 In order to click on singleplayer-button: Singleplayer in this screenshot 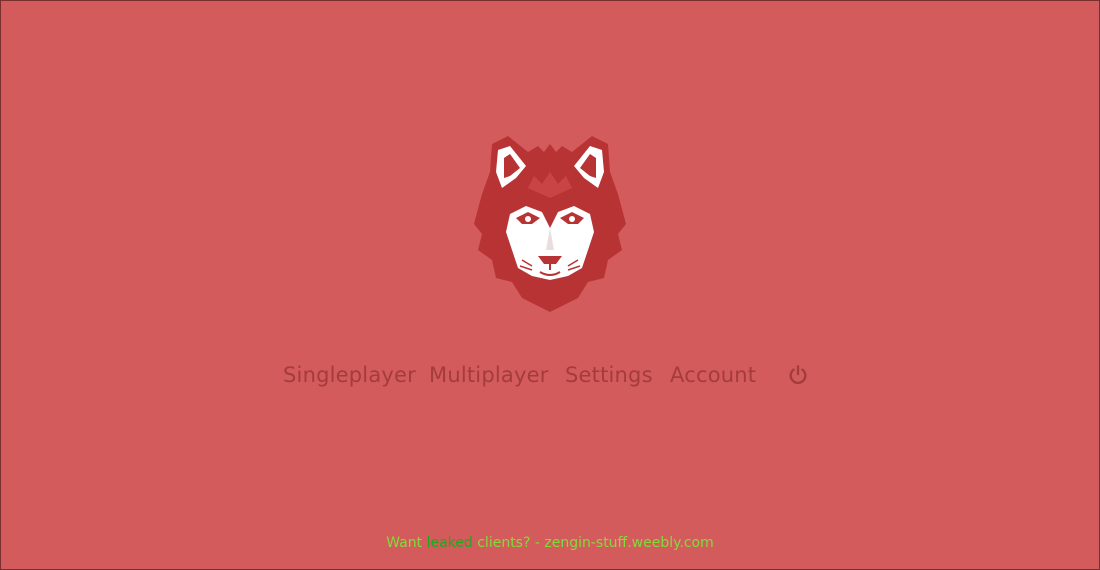, I will do `click(349, 375)`.